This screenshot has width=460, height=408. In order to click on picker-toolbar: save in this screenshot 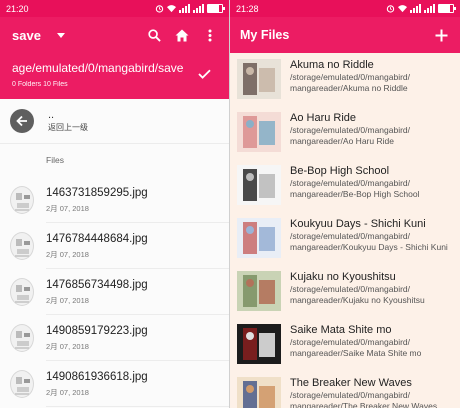, I will do `click(114, 35)`.